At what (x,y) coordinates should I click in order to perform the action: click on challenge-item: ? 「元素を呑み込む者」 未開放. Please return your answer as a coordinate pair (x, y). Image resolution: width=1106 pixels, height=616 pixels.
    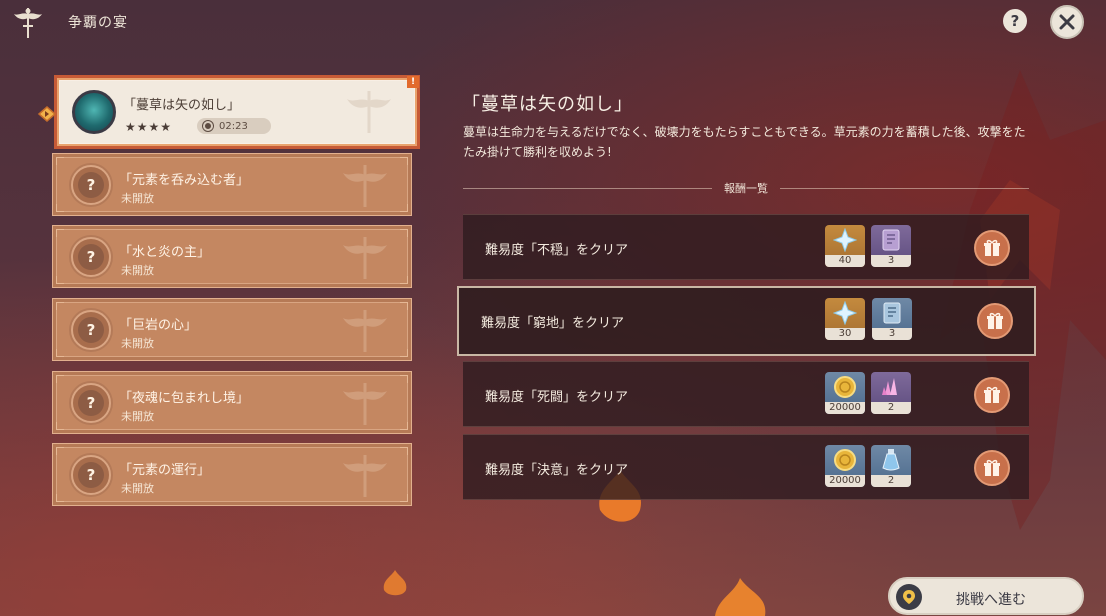
    Looking at the image, I should click on (232, 184).